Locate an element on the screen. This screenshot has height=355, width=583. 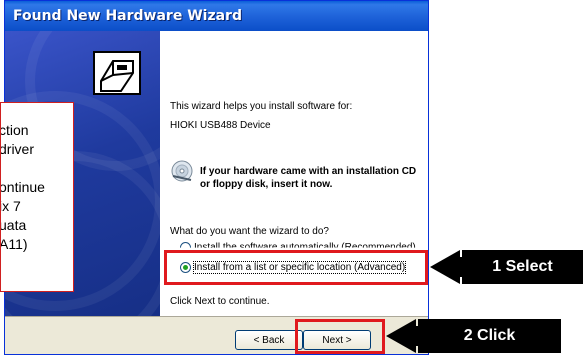
note-line: ction is located at coordinates (14, 130).